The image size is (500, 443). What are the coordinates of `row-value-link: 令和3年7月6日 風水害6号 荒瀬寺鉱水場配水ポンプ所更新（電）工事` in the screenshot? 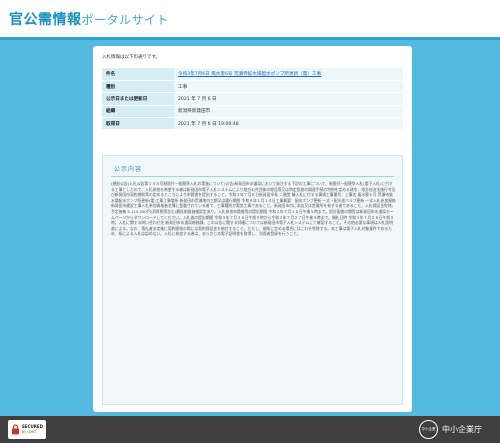 It's located at (288, 74).